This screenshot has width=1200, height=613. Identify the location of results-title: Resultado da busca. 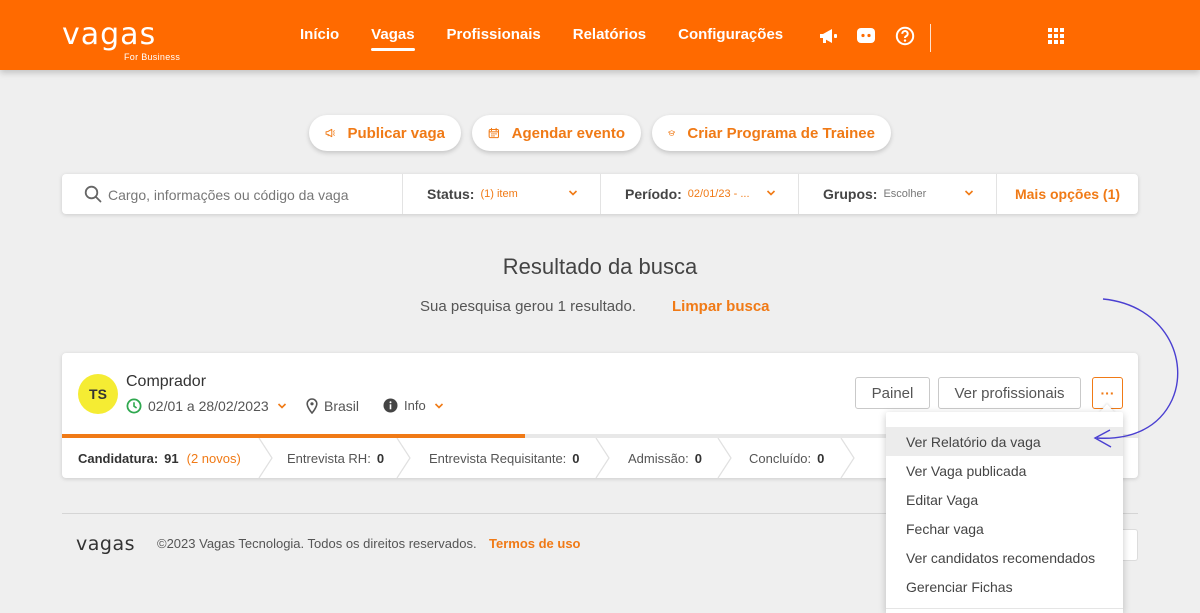
(600, 266).